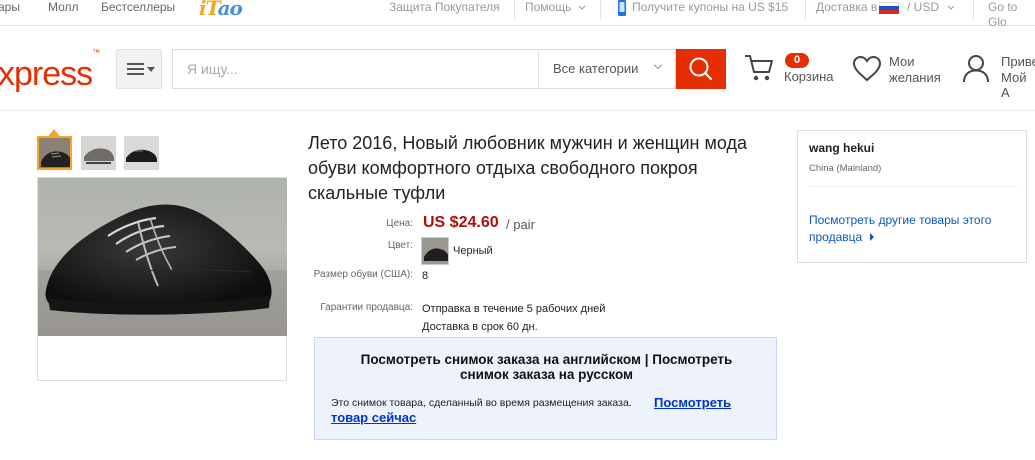  What do you see at coordinates (692, 402) in the screenshot?
I see `view-item-now-link: Посмотреть` at bounding box center [692, 402].